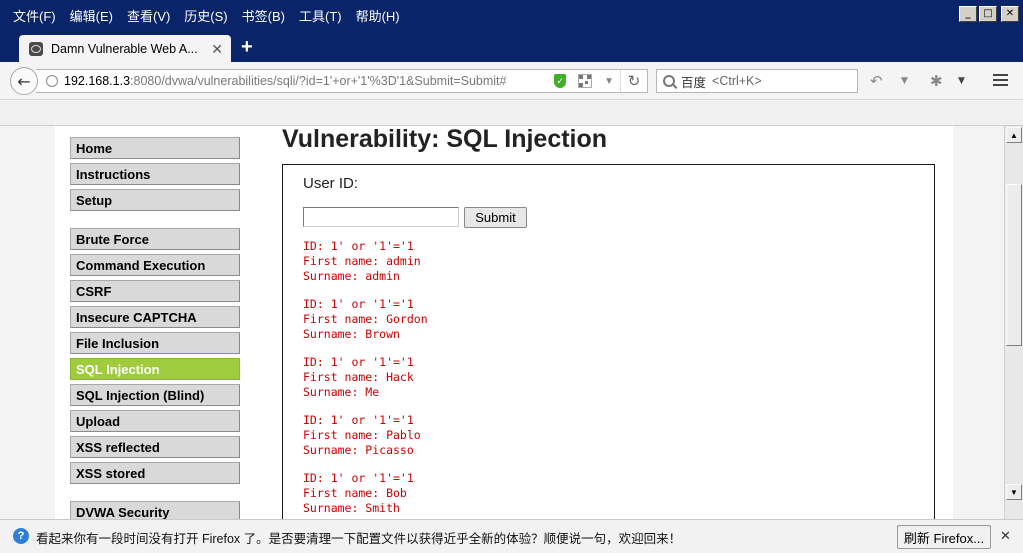 The height and width of the screenshot is (553, 1023). Describe the element at coordinates (331, 183) in the screenshot. I see `user-id-label: User ID:` at that location.